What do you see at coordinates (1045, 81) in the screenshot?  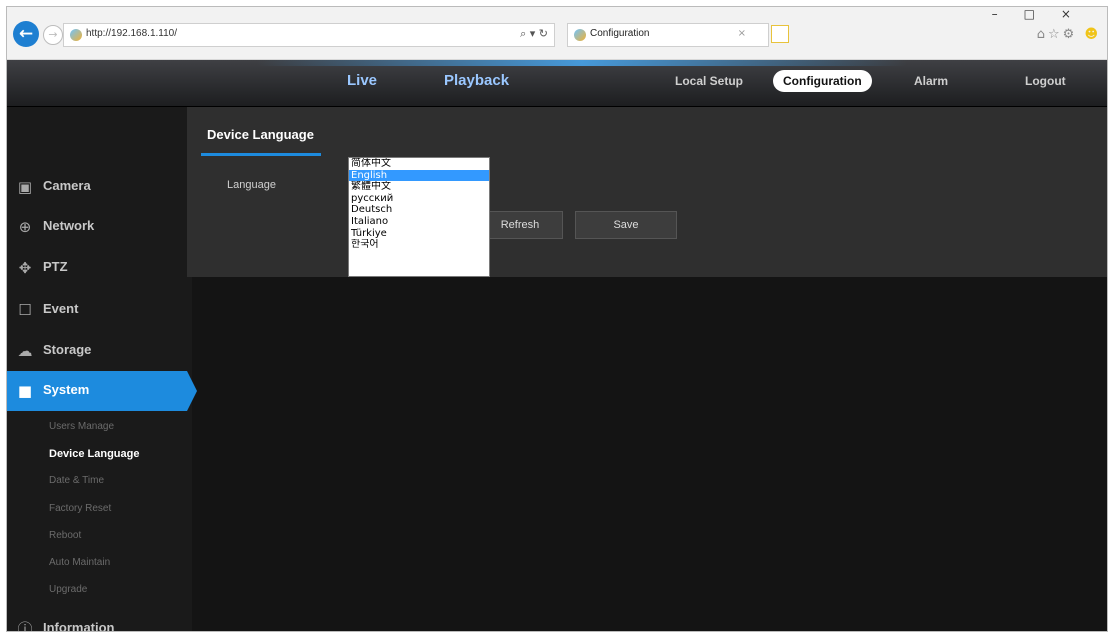 I see `nav-logout: Logout` at bounding box center [1045, 81].